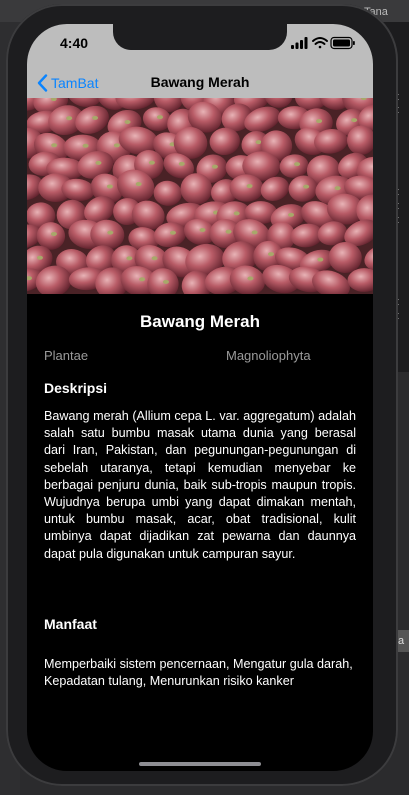  Describe the element at coordinates (342, 43) in the screenshot. I see `battery-icon` at that location.